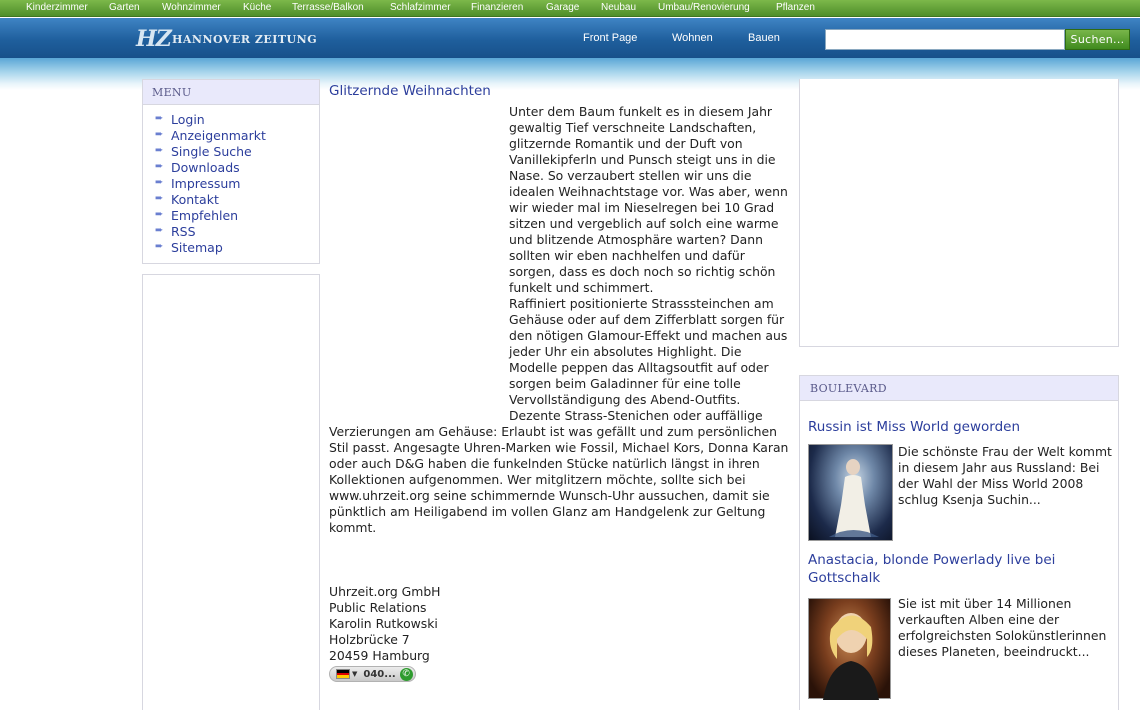  I want to click on category-link-pflanzen: Pflanzen, so click(795, 7).